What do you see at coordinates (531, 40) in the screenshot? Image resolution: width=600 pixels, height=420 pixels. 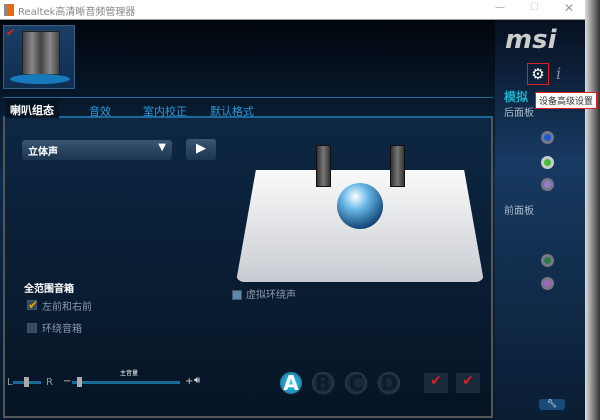 I see `msi-logo: msi` at bounding box center [531, 40].